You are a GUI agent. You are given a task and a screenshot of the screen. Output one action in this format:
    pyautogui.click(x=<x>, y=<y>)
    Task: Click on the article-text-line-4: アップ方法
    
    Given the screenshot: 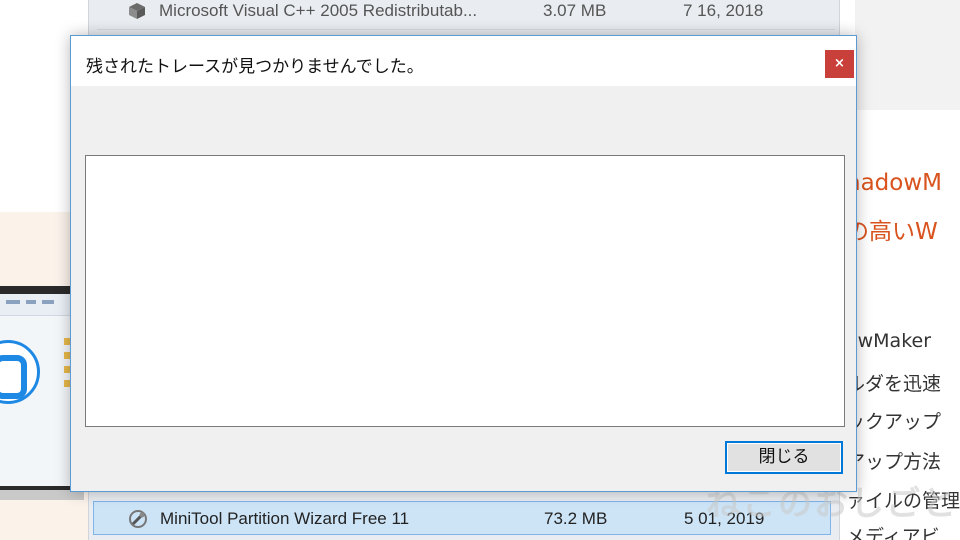 What is the action you would take?
    pyautogui.click(x=894, y=462)
    